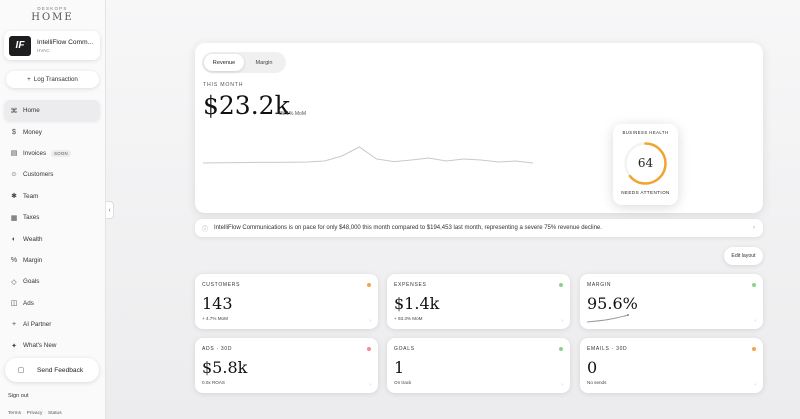 This screenshot has width=800, height=419. What do you see at coordinates (213, 382) in the screenshot?
I see `card-subtext: 0.0x ROAS` at bounding box center [213, 382].